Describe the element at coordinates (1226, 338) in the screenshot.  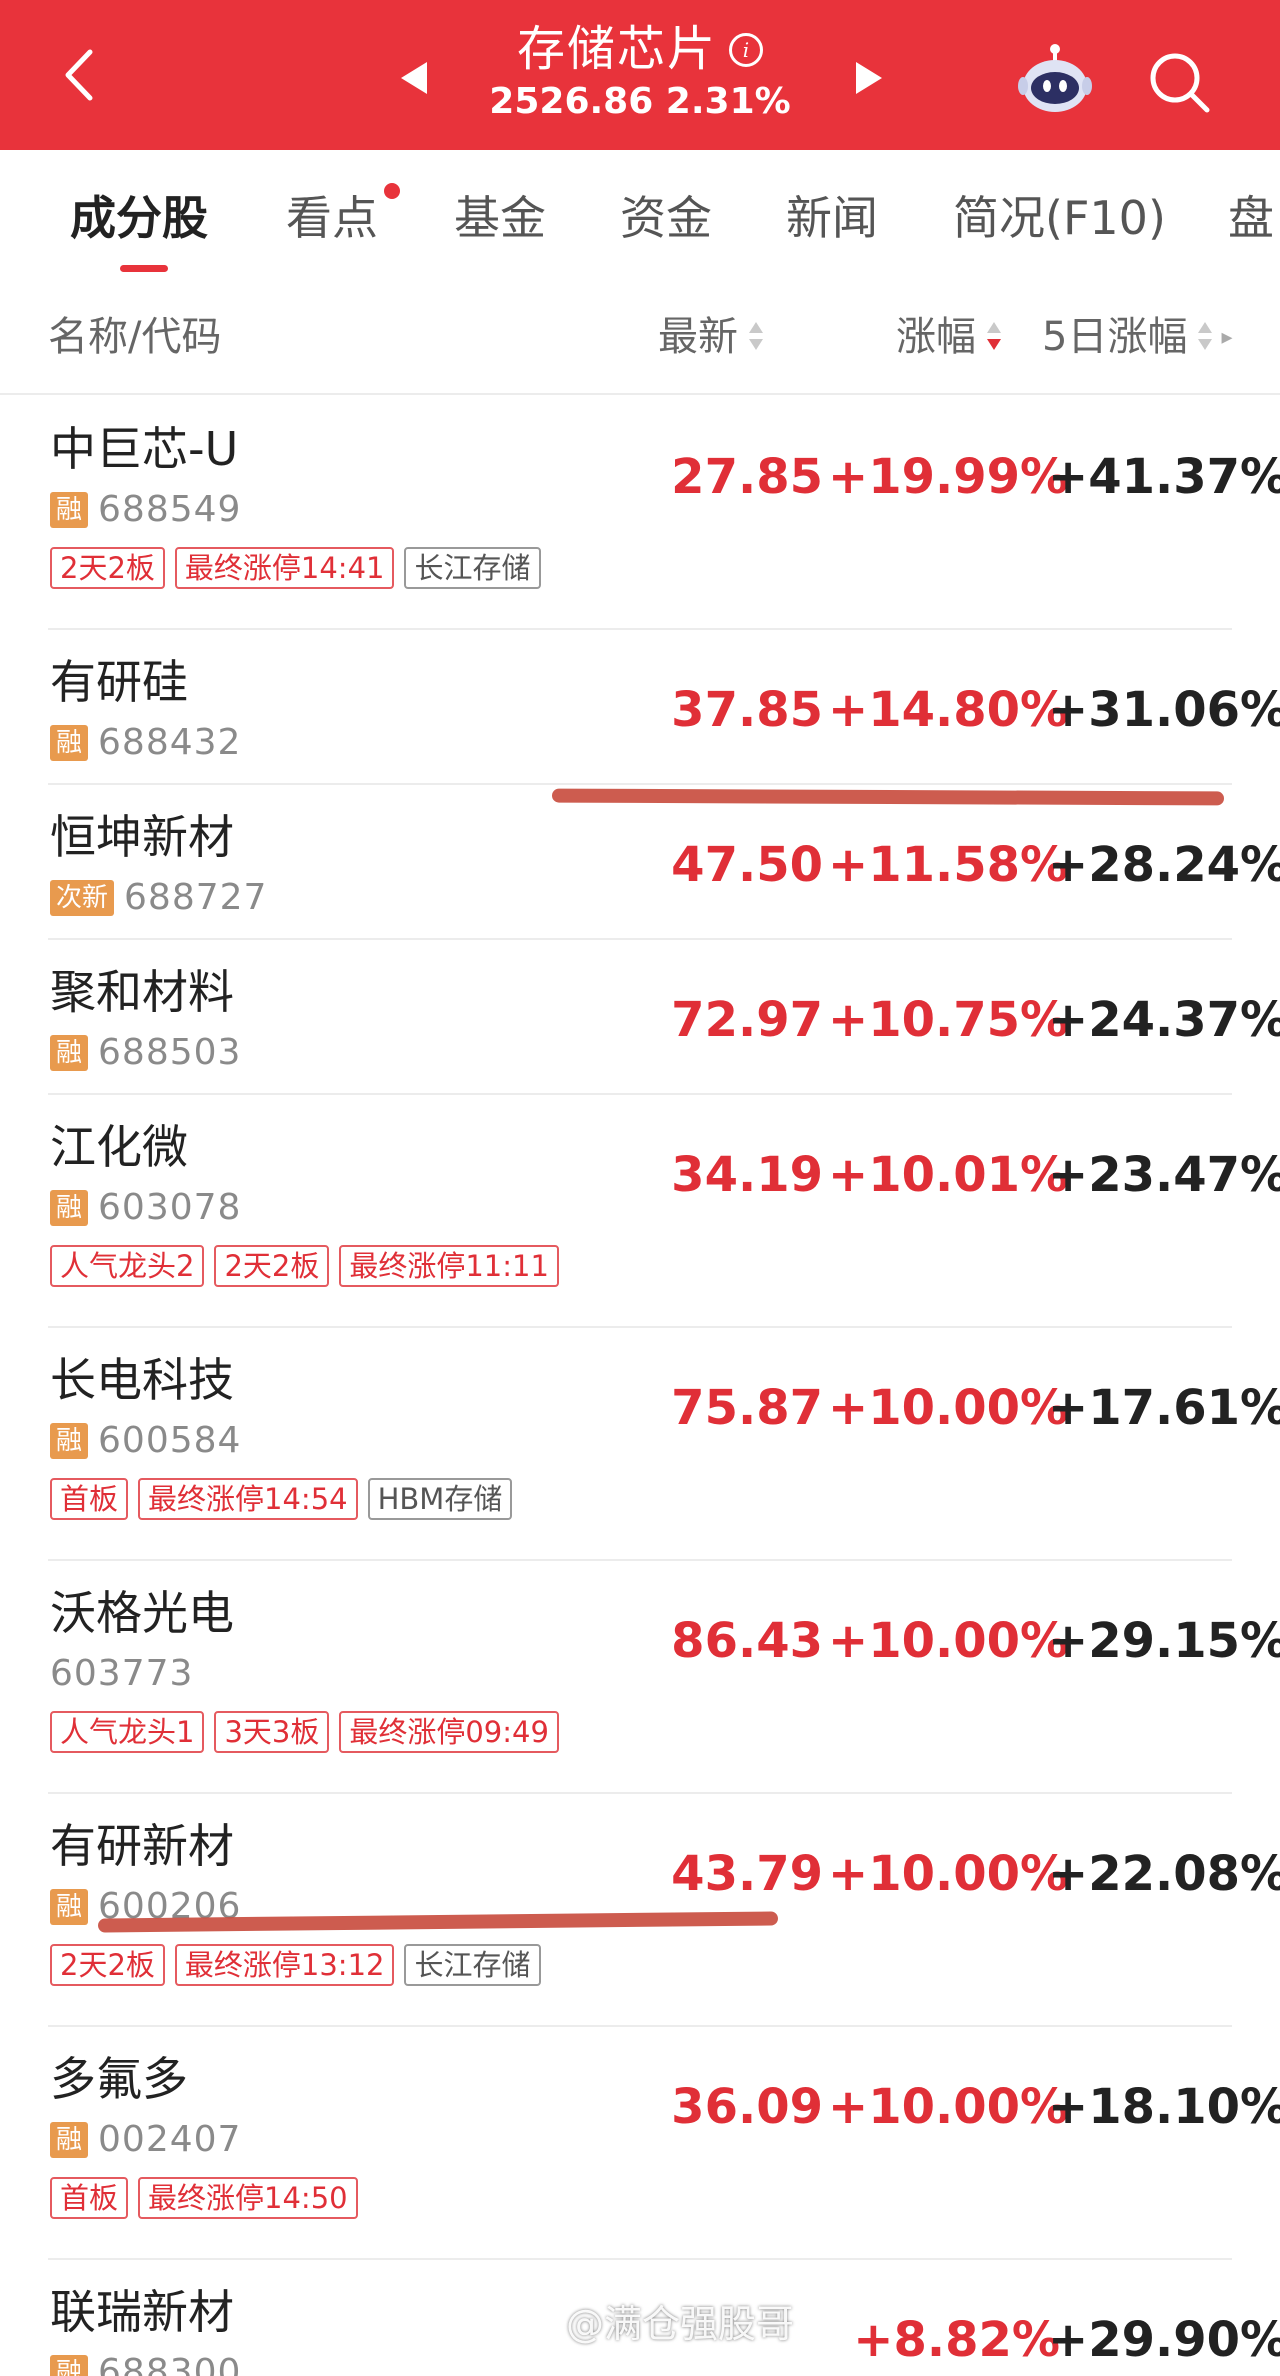
I see `chevron-right-icon: ▸` at that location.